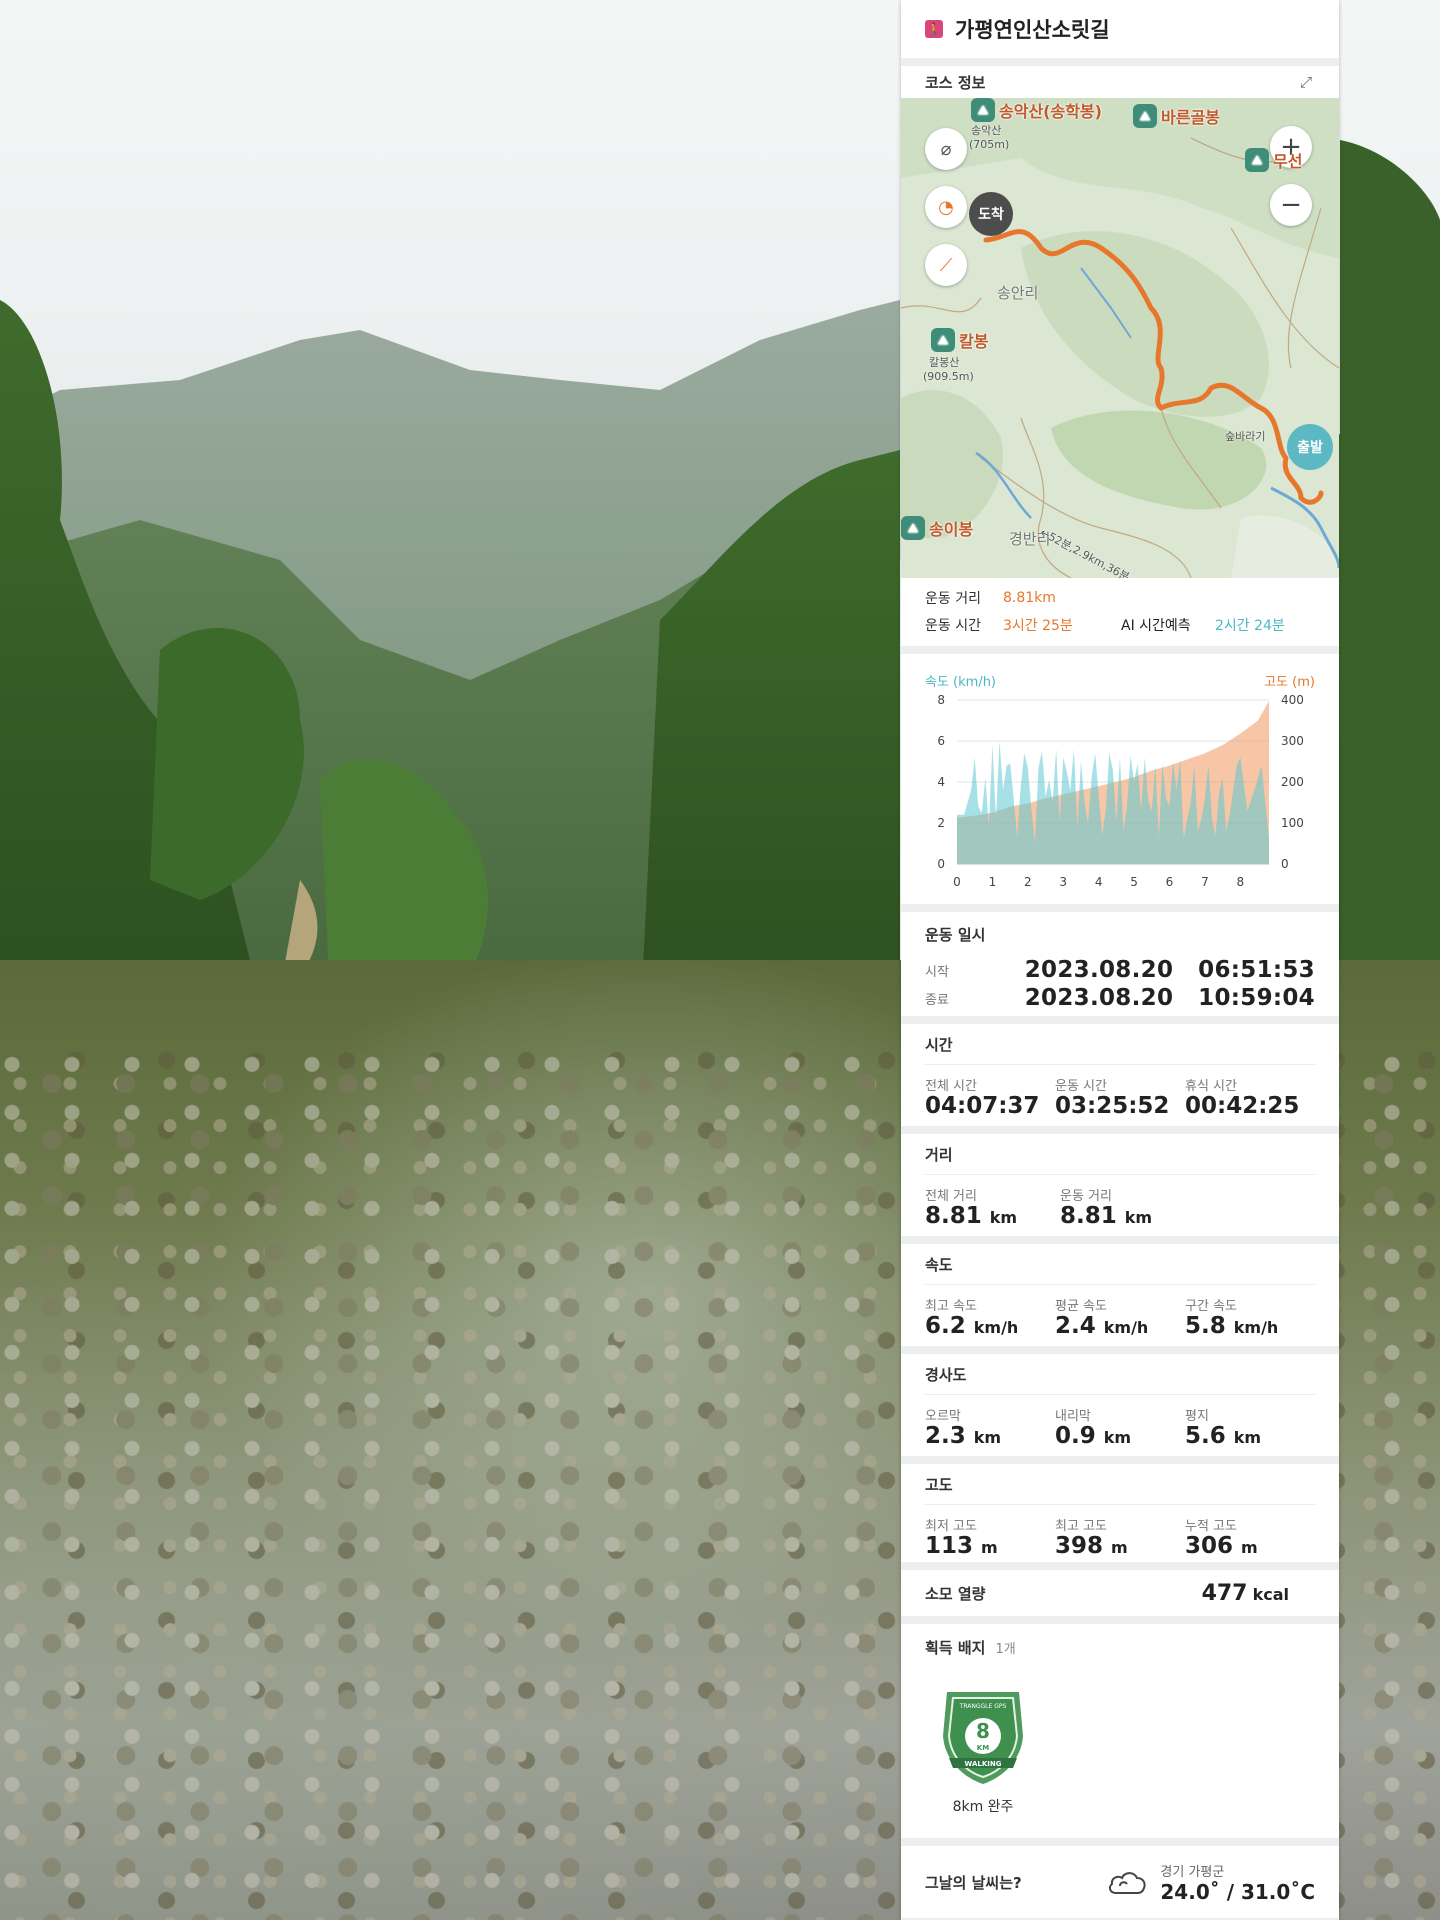 The height and width of the screenshot is (1920, 1440). I want to click on badge-8km: TRANGGLE GPS 8 KM WALKING 8km 완주, so click(983, 1751).